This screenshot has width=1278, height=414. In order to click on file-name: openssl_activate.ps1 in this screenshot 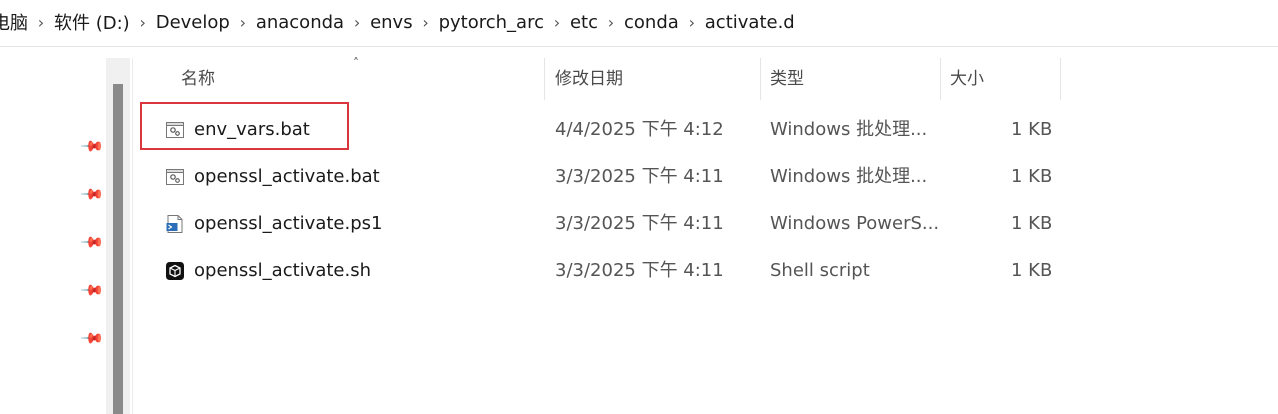, I will do `click(288, 223)`.